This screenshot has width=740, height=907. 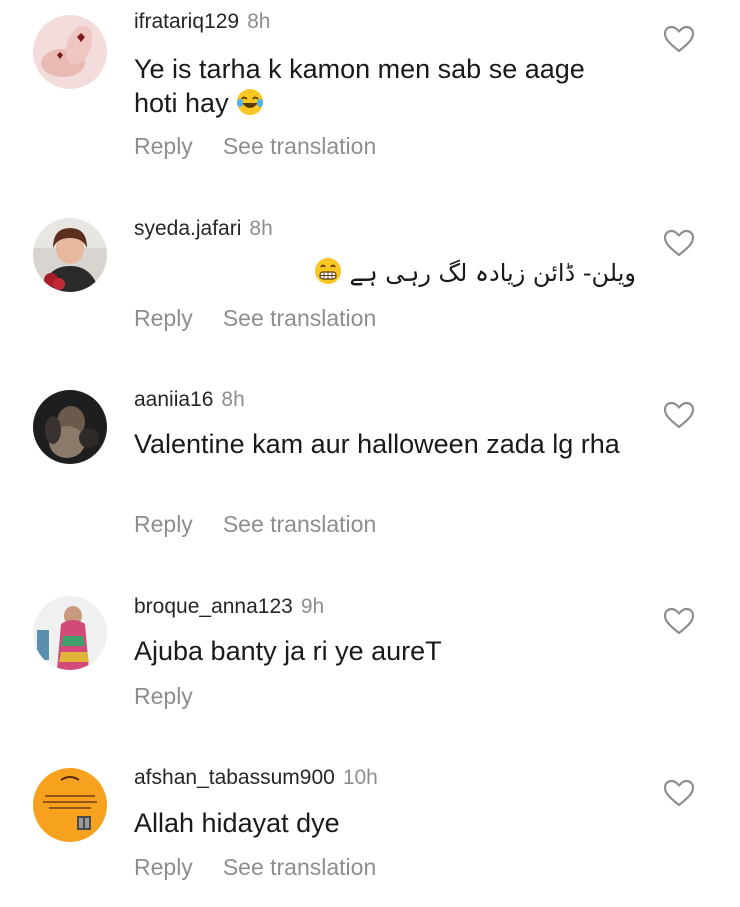 What do you see at coordinates (377, 444) in the screenshot?
I see `comment-body: Valentine kam aur halloween zada lg rha` at bounding box center [377, 444].